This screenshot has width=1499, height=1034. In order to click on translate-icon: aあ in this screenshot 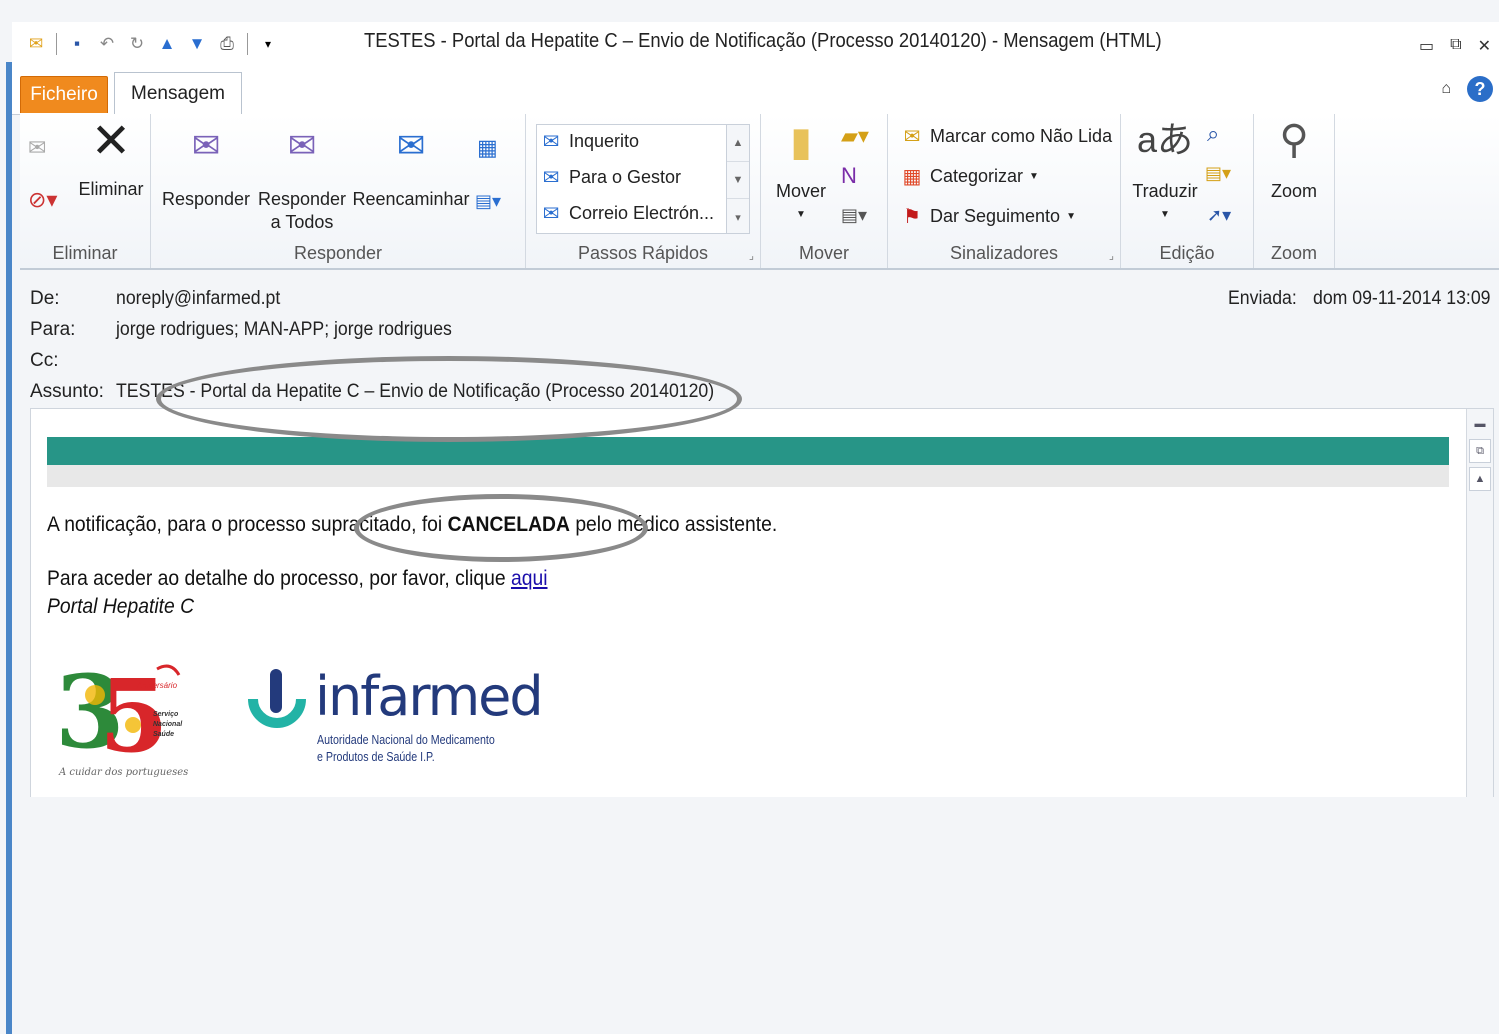, I will do `click(1165, 139)`.